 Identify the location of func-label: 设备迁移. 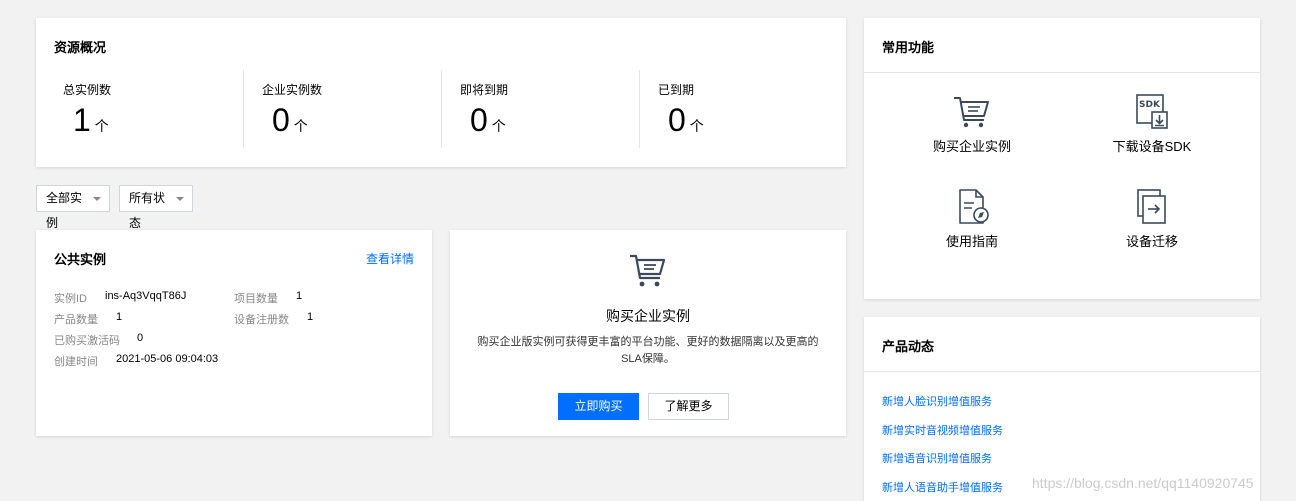
(1151, 241).